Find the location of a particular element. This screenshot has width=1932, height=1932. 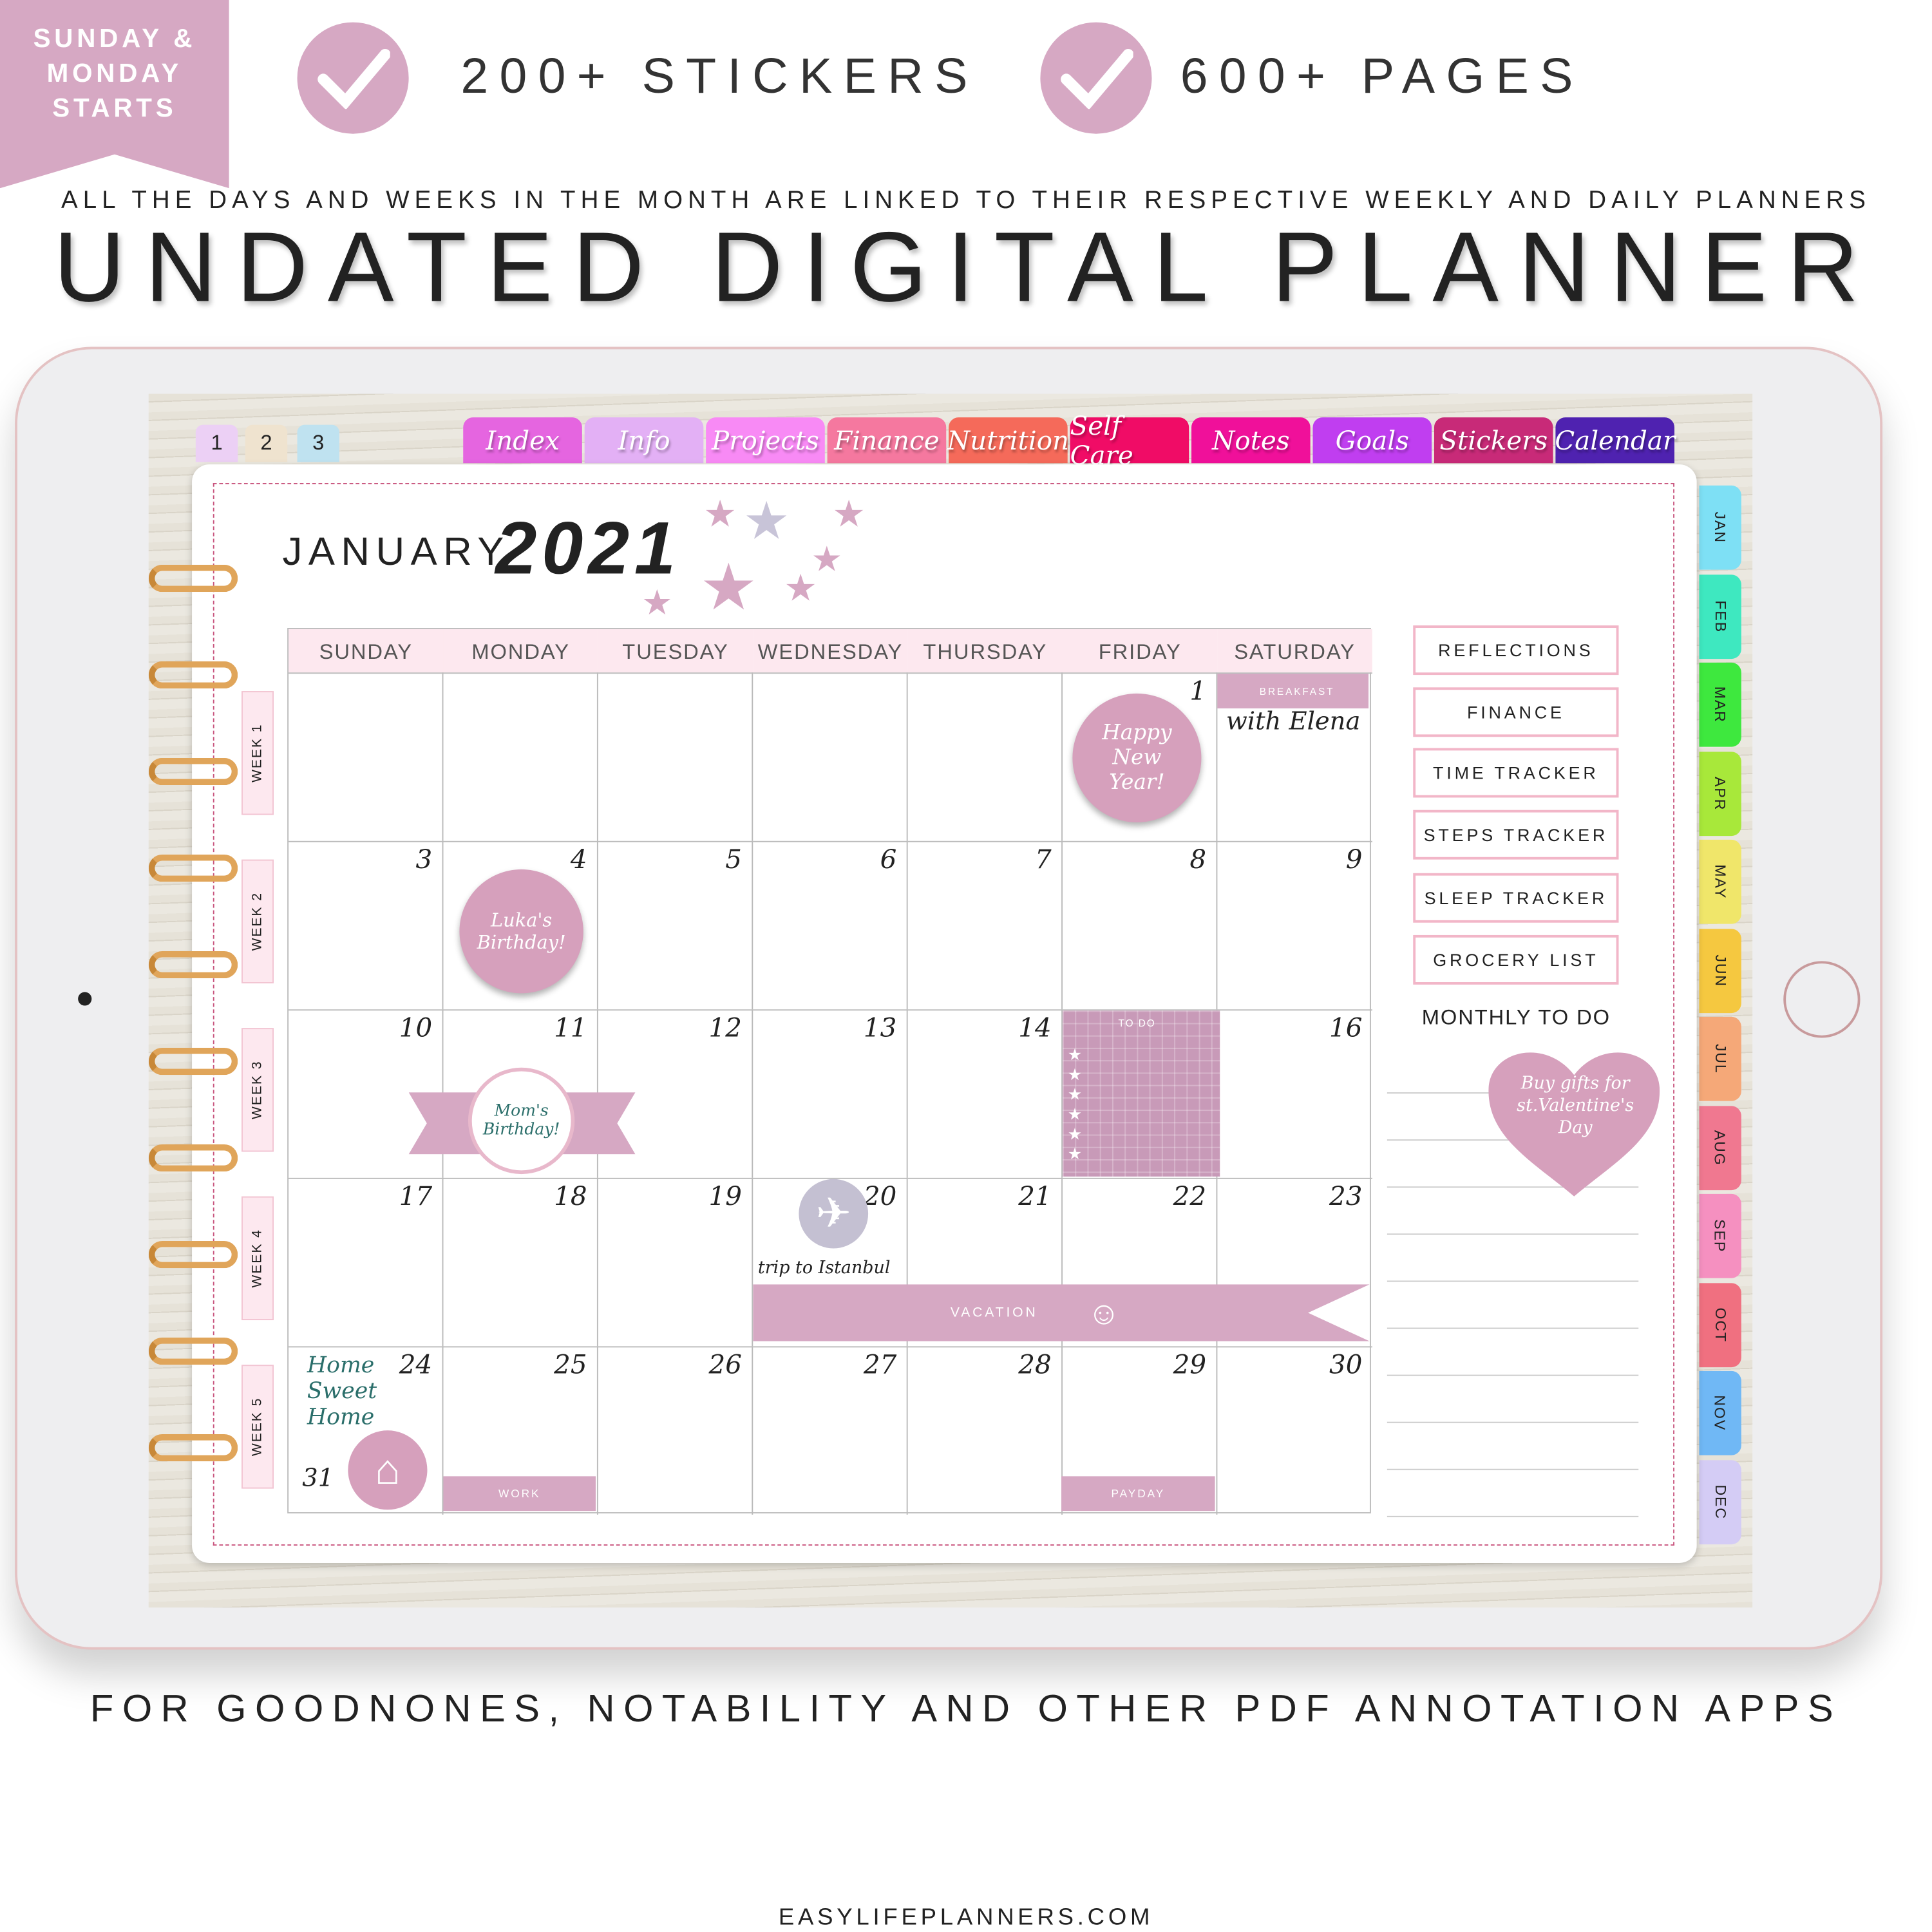

day-cell: 3 is located at coordinates (366, 925).